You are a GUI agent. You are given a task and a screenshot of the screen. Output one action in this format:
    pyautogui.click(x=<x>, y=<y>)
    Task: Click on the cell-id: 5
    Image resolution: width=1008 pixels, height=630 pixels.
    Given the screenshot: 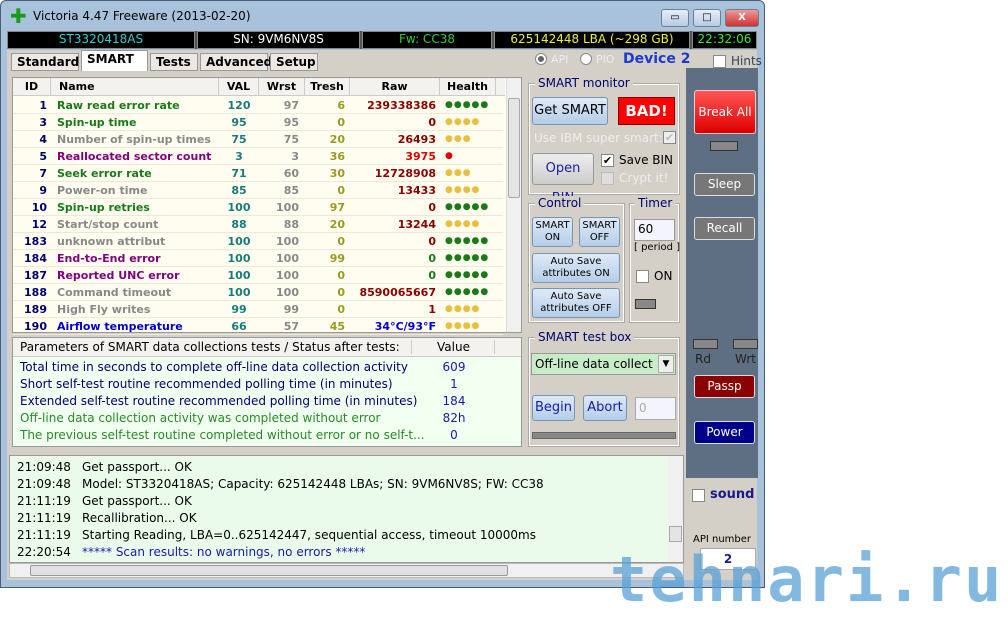 What is the action you would take?
    pyautogui.click(x=43, y=156)
    